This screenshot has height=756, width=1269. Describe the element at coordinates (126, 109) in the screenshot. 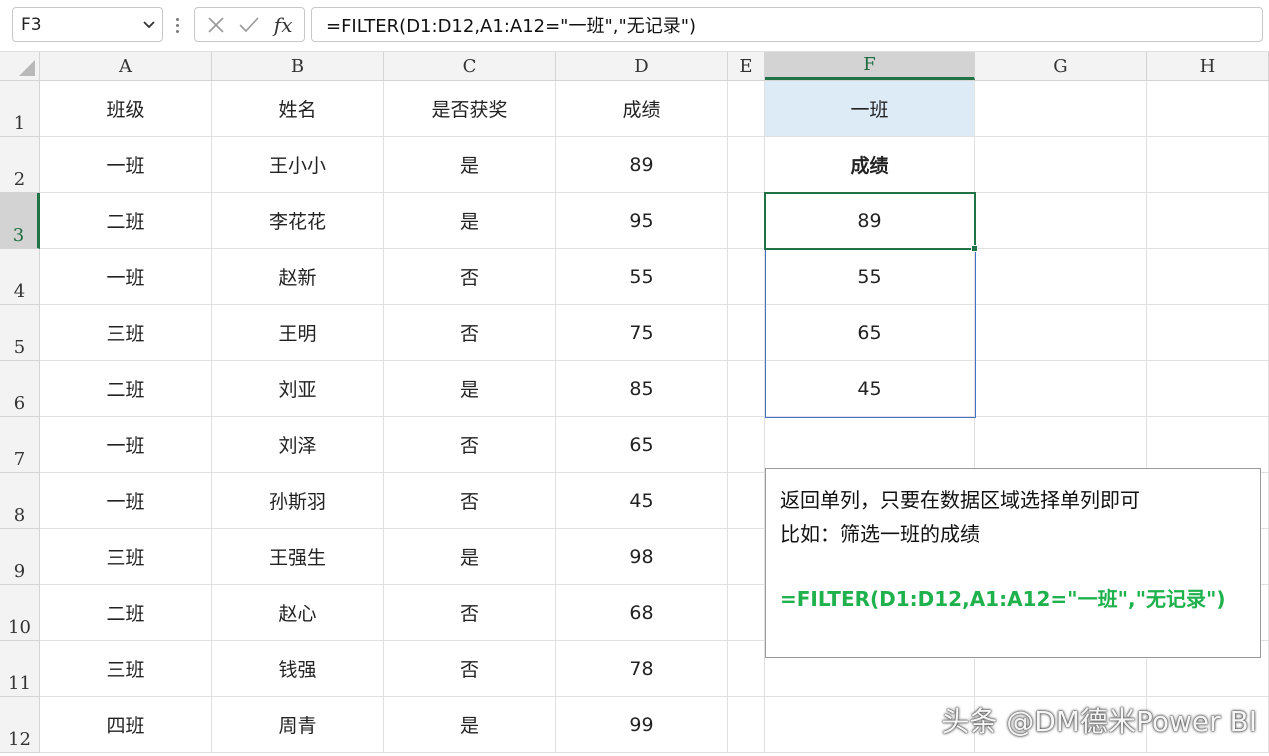

I see `cell-a1: 班级` at that location.